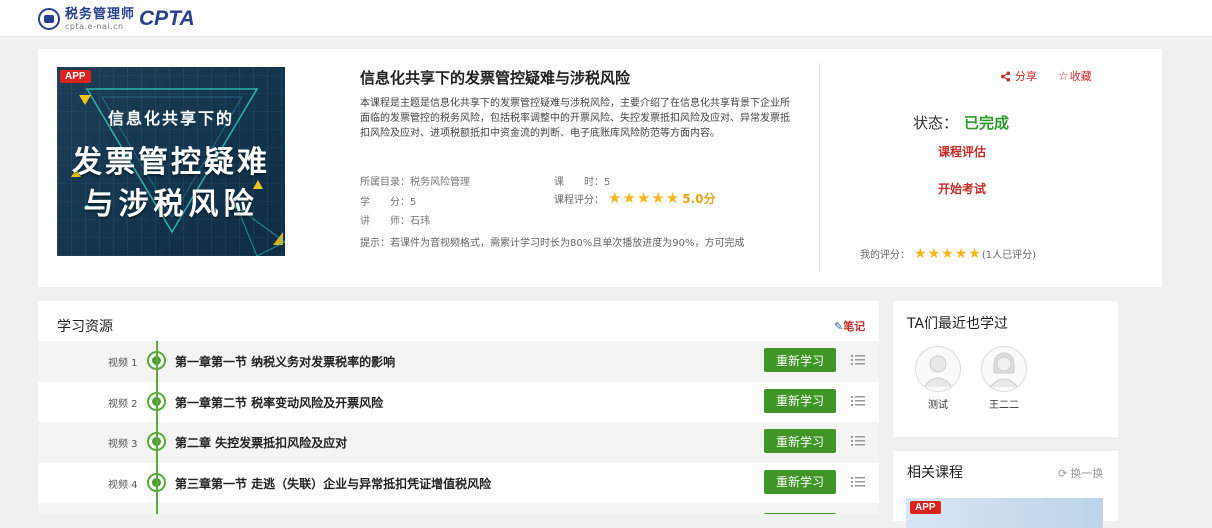 The height and width of the screenshot is (528, 1212). What do you see at coordinates (987, 123) in the screenshot?
I see `status-value: 已完成` at bounding box center [987, 123].